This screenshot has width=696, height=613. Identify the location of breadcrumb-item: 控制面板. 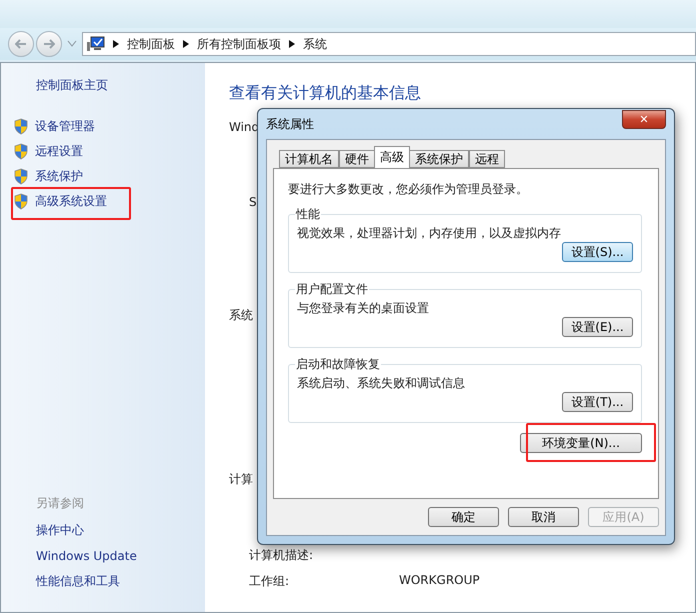
(151, 44).